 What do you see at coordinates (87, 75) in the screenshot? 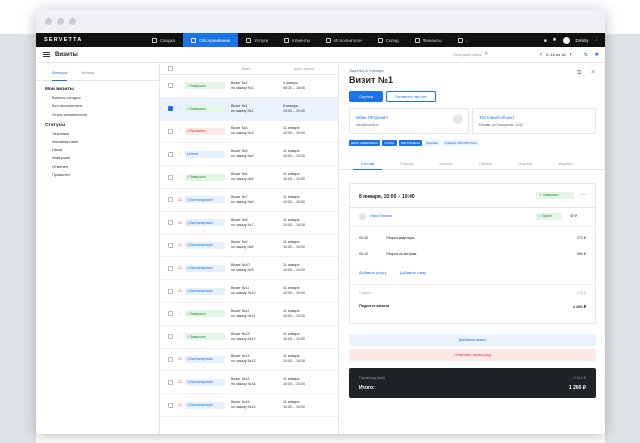
I see `tab-filter: Фильтр` at bounding box center [87, 75].